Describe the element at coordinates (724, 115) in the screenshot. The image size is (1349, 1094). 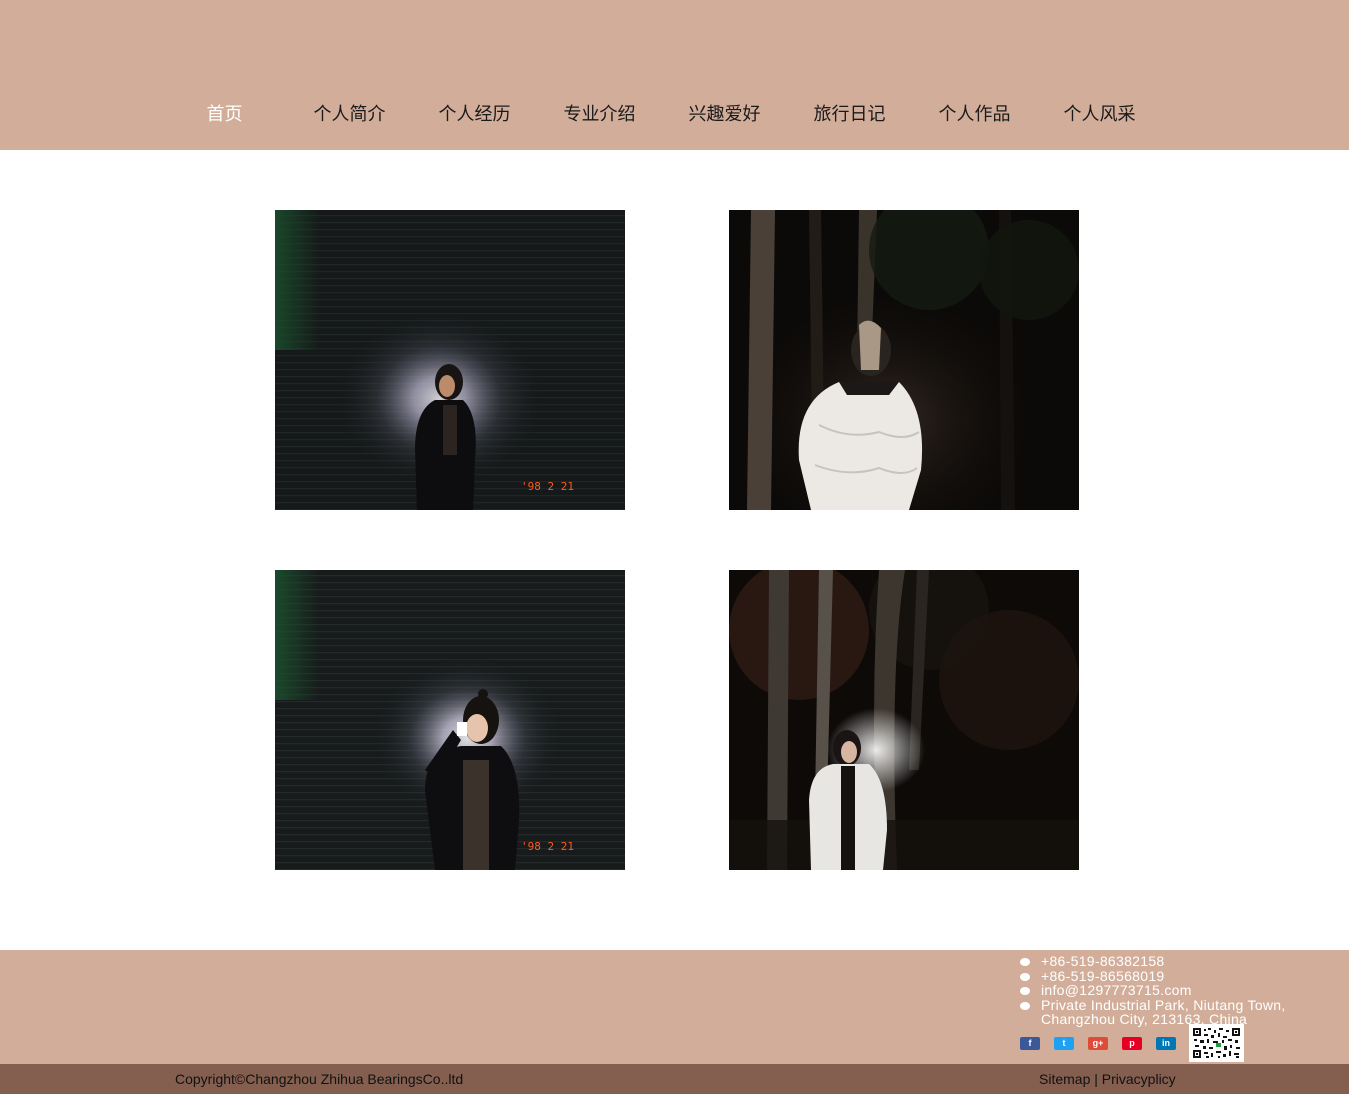
I see `nav-item-hobbies: 兴趣爱好` at that location.